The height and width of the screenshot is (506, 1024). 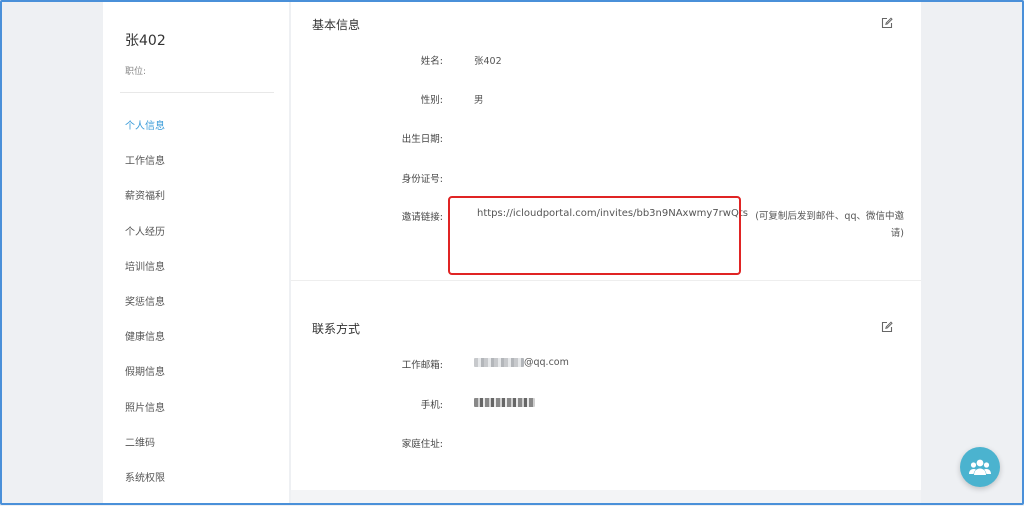 I want to click on menu-item-leave-info: 假期信息, so click(x=145, y=382).